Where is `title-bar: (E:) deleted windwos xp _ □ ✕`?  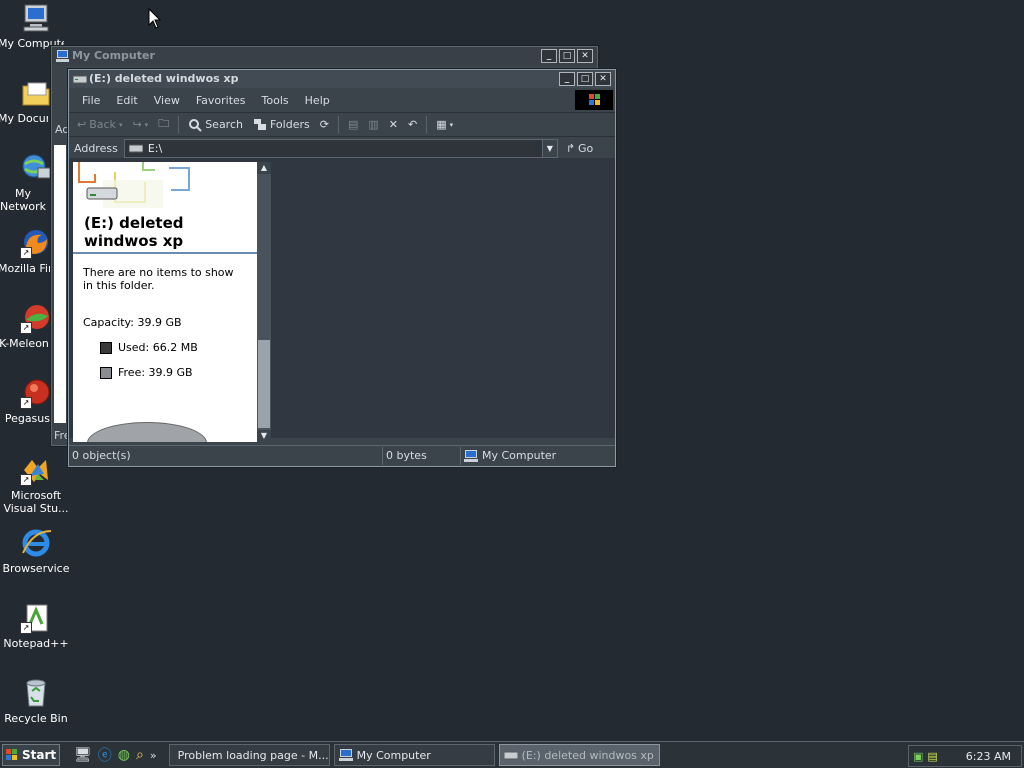
title-bar: (E:) deleted windwos xp _ □ ✕ is located at coordinates (342, 79).